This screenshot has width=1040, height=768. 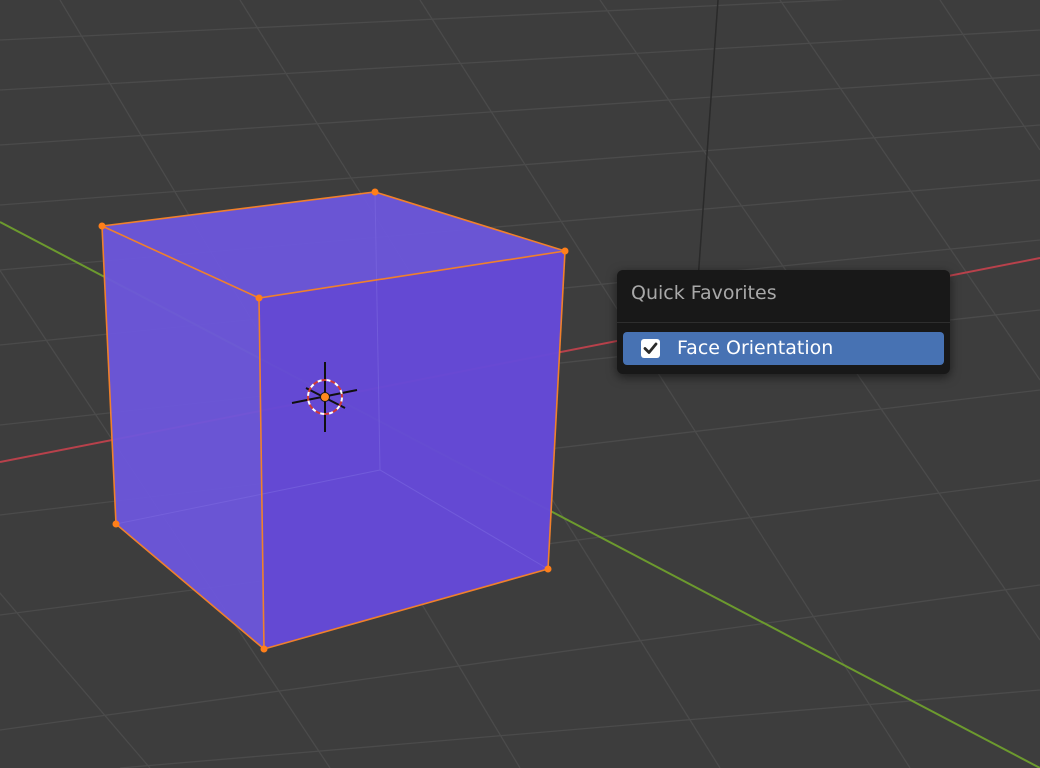 What do you see at coordinates (325, 397) in the screenshot?
I see `object-origin-icon` at bounding box center [325, 397].